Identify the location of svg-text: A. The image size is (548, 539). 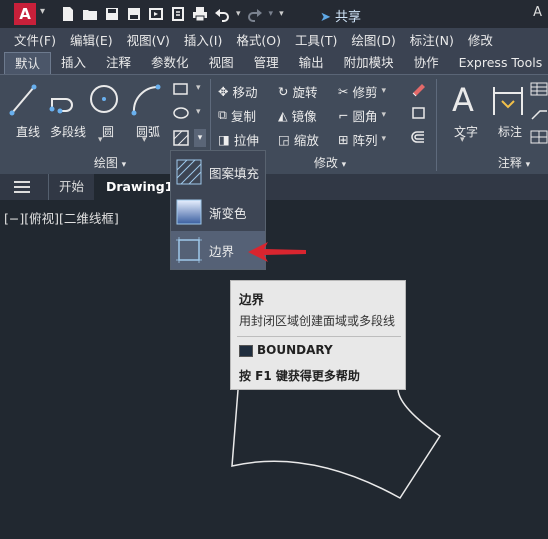
(463, 100).